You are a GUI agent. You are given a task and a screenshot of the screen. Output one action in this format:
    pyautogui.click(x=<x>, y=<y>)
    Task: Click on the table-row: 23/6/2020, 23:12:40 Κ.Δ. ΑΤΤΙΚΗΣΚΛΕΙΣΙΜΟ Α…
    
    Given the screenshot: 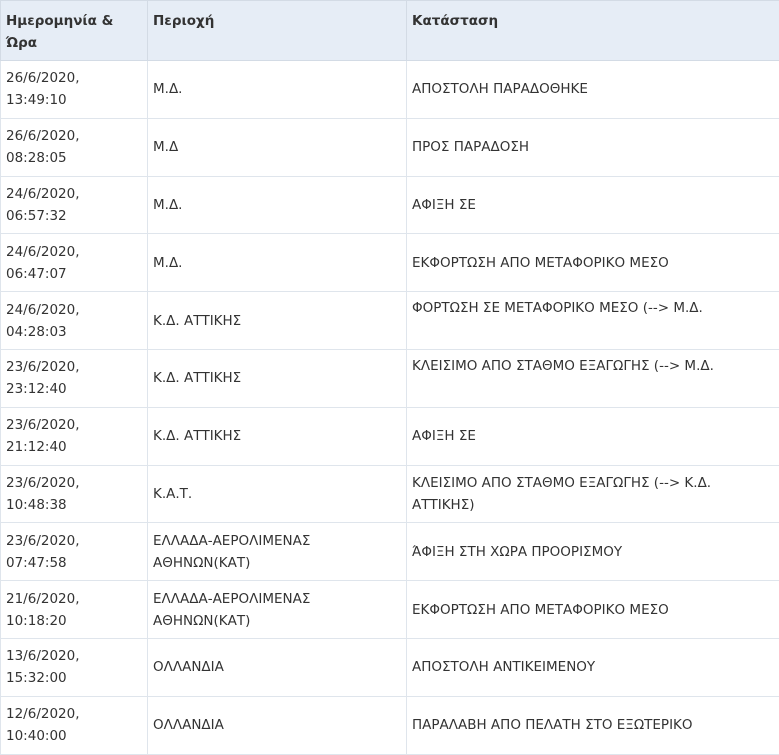 What is the action you would take?
    pyautogui.click(x=390, y=378)
    